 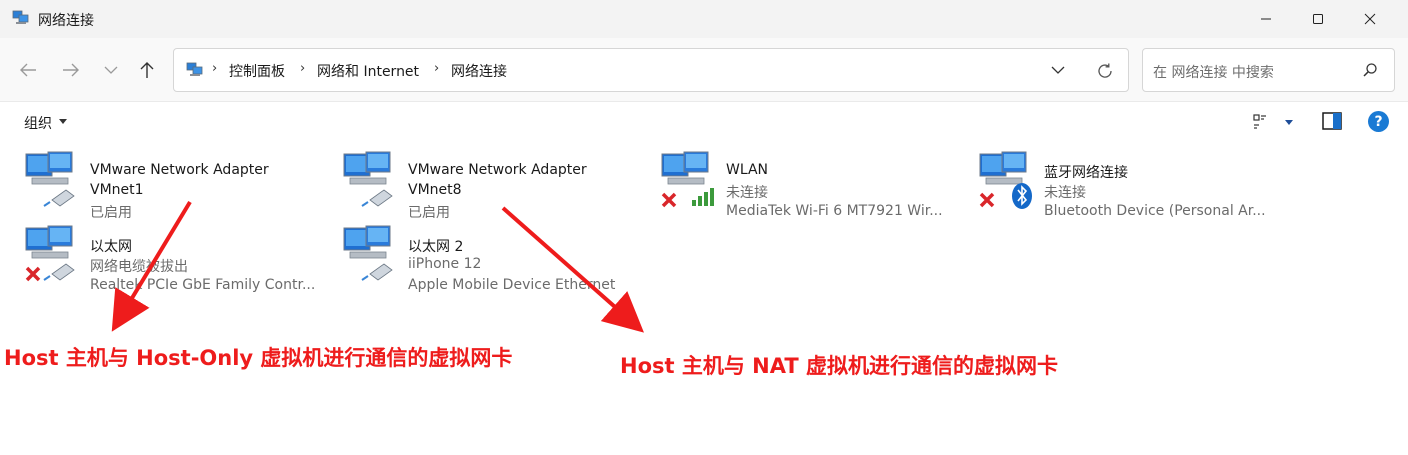 I want to click on connection-name: WLAN, so click(x=747, y=170).